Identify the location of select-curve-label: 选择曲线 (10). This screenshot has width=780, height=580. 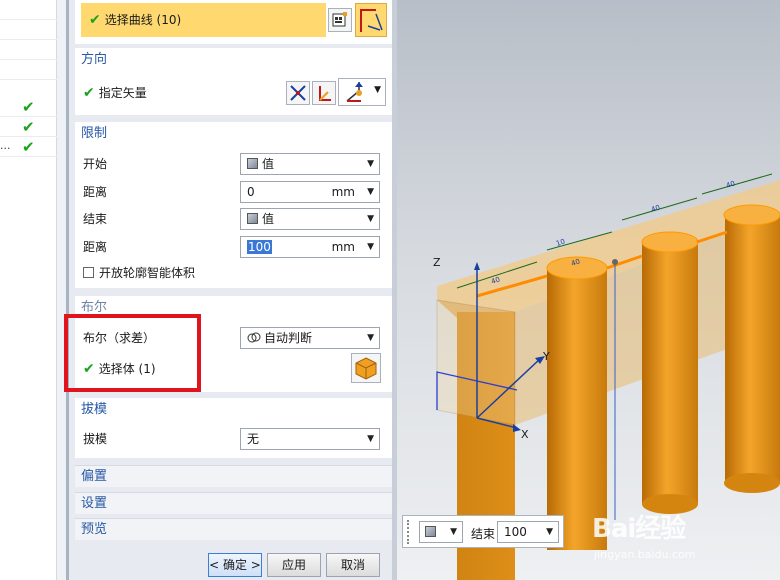
(143, 20).